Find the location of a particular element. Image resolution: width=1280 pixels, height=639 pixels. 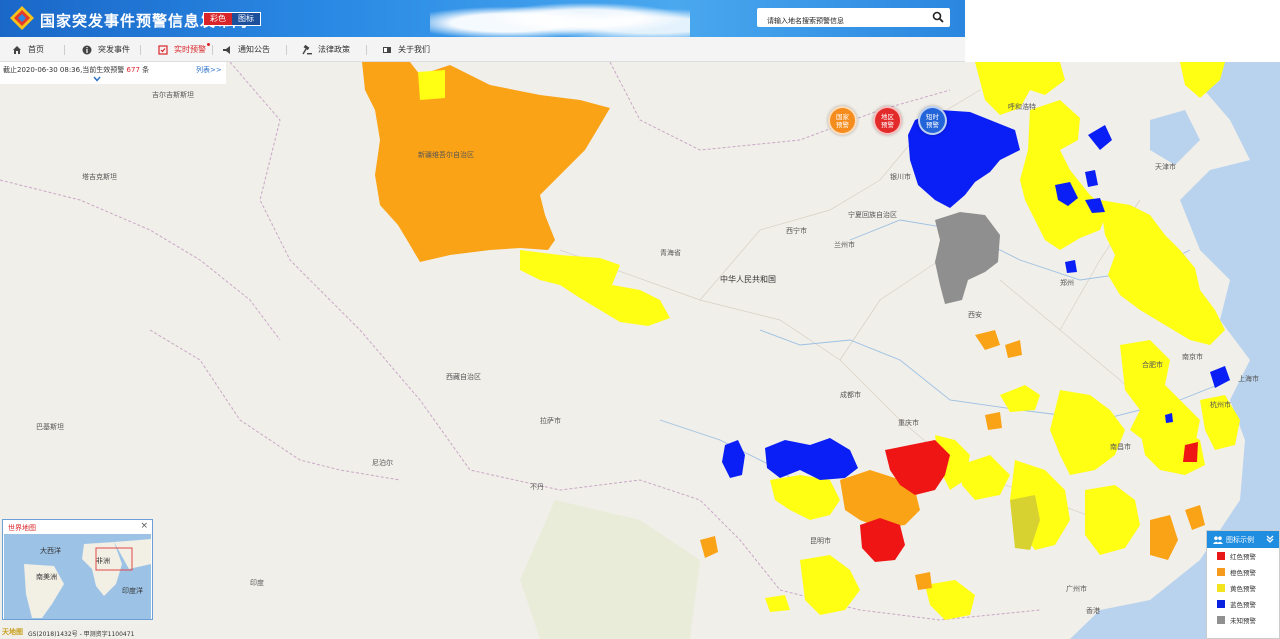

map-label-chengdu: 成都市 is located at coordinates (850, 395).